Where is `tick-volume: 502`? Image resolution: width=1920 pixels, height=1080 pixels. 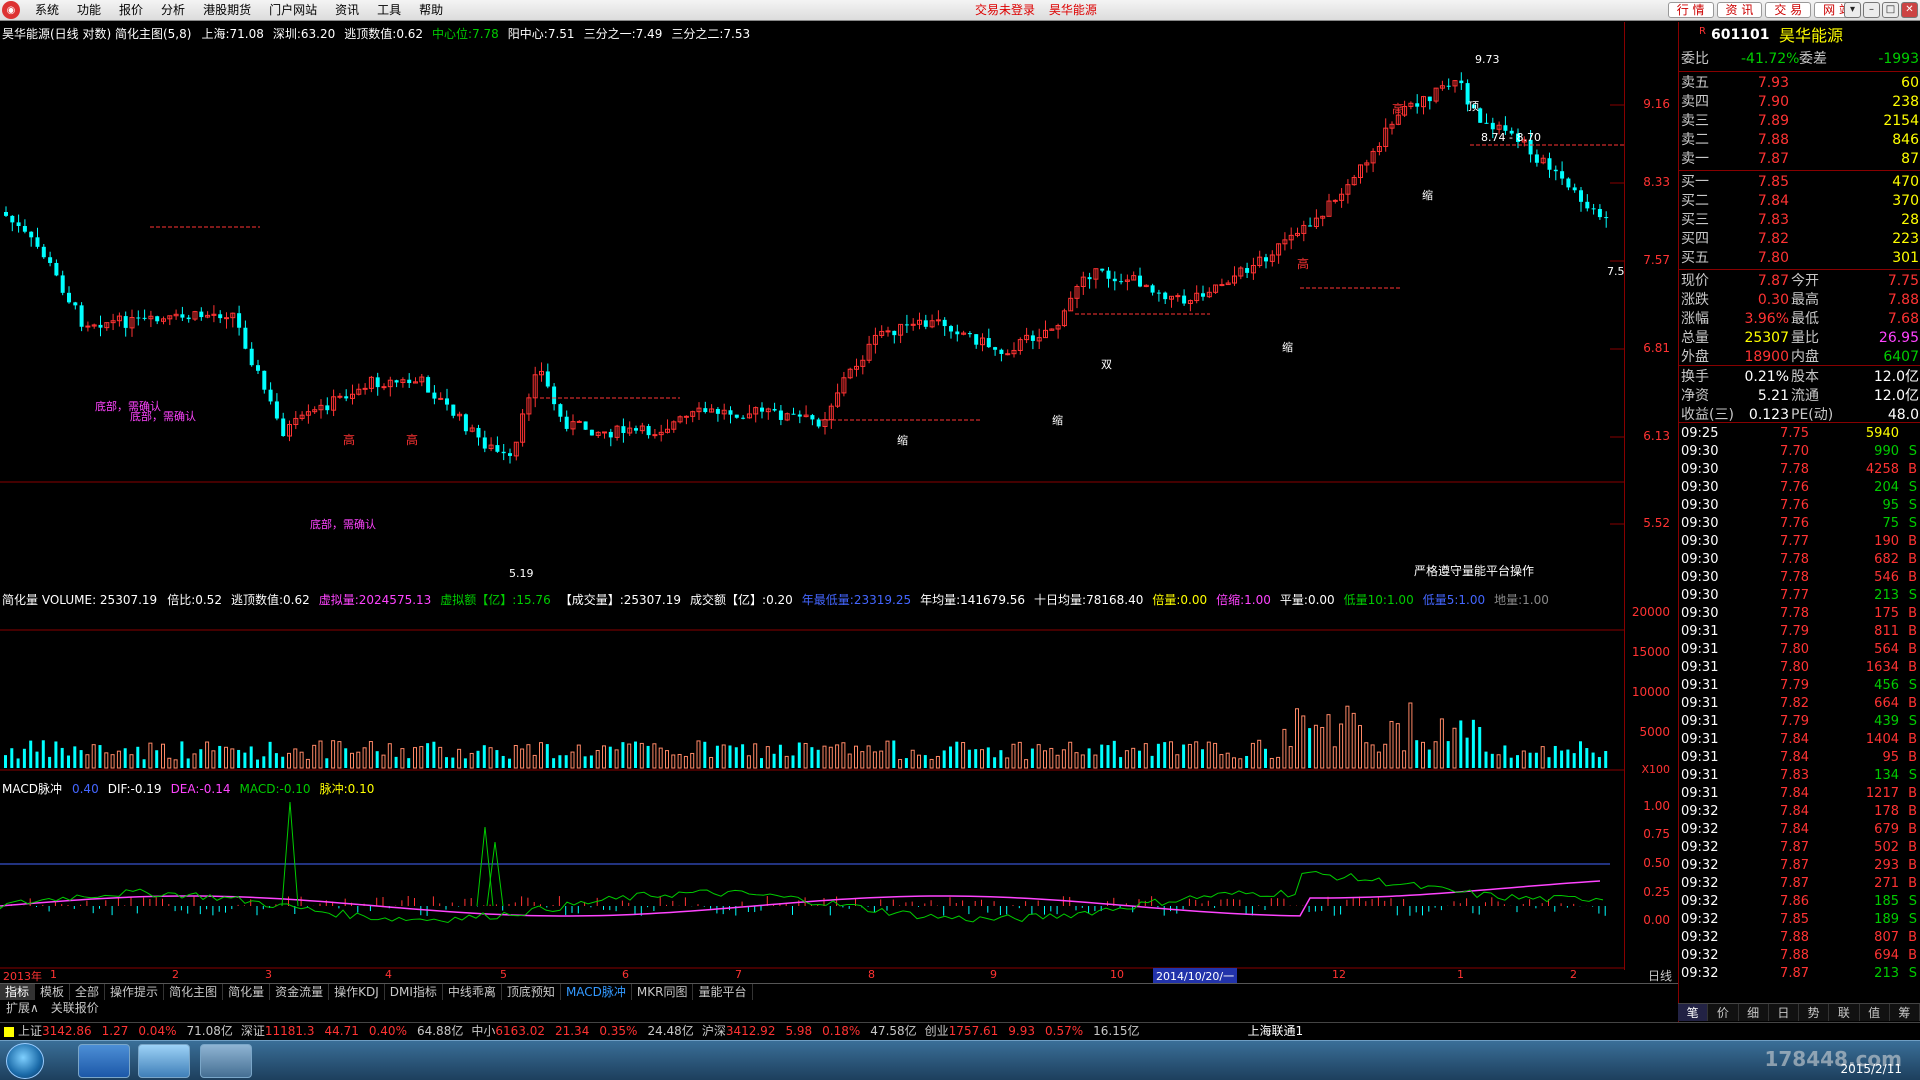 tick-volume: 502 is located at coordinates (1886, 847).